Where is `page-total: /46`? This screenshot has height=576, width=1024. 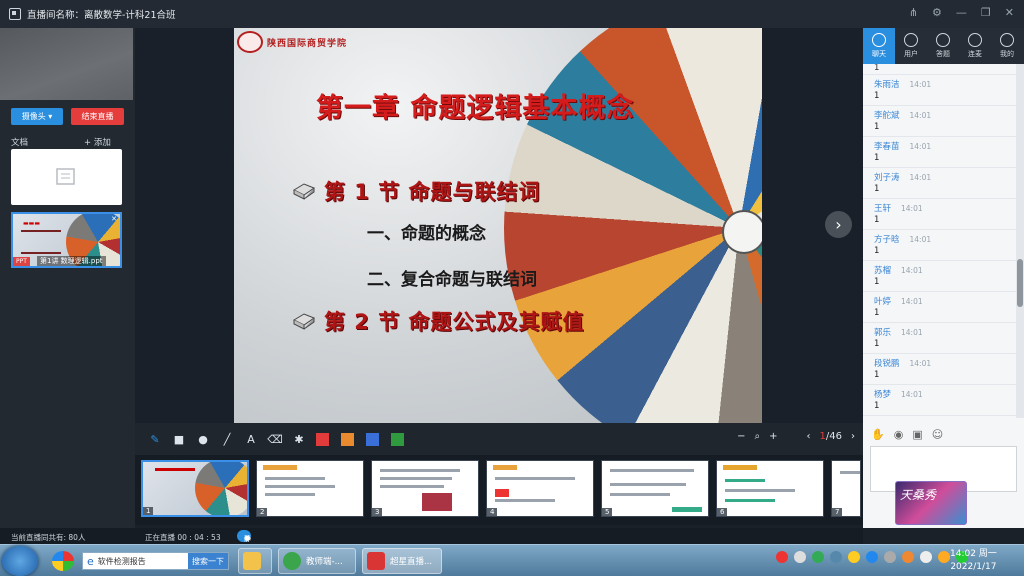
page-total: /46 is located at coordinates (833, 436).